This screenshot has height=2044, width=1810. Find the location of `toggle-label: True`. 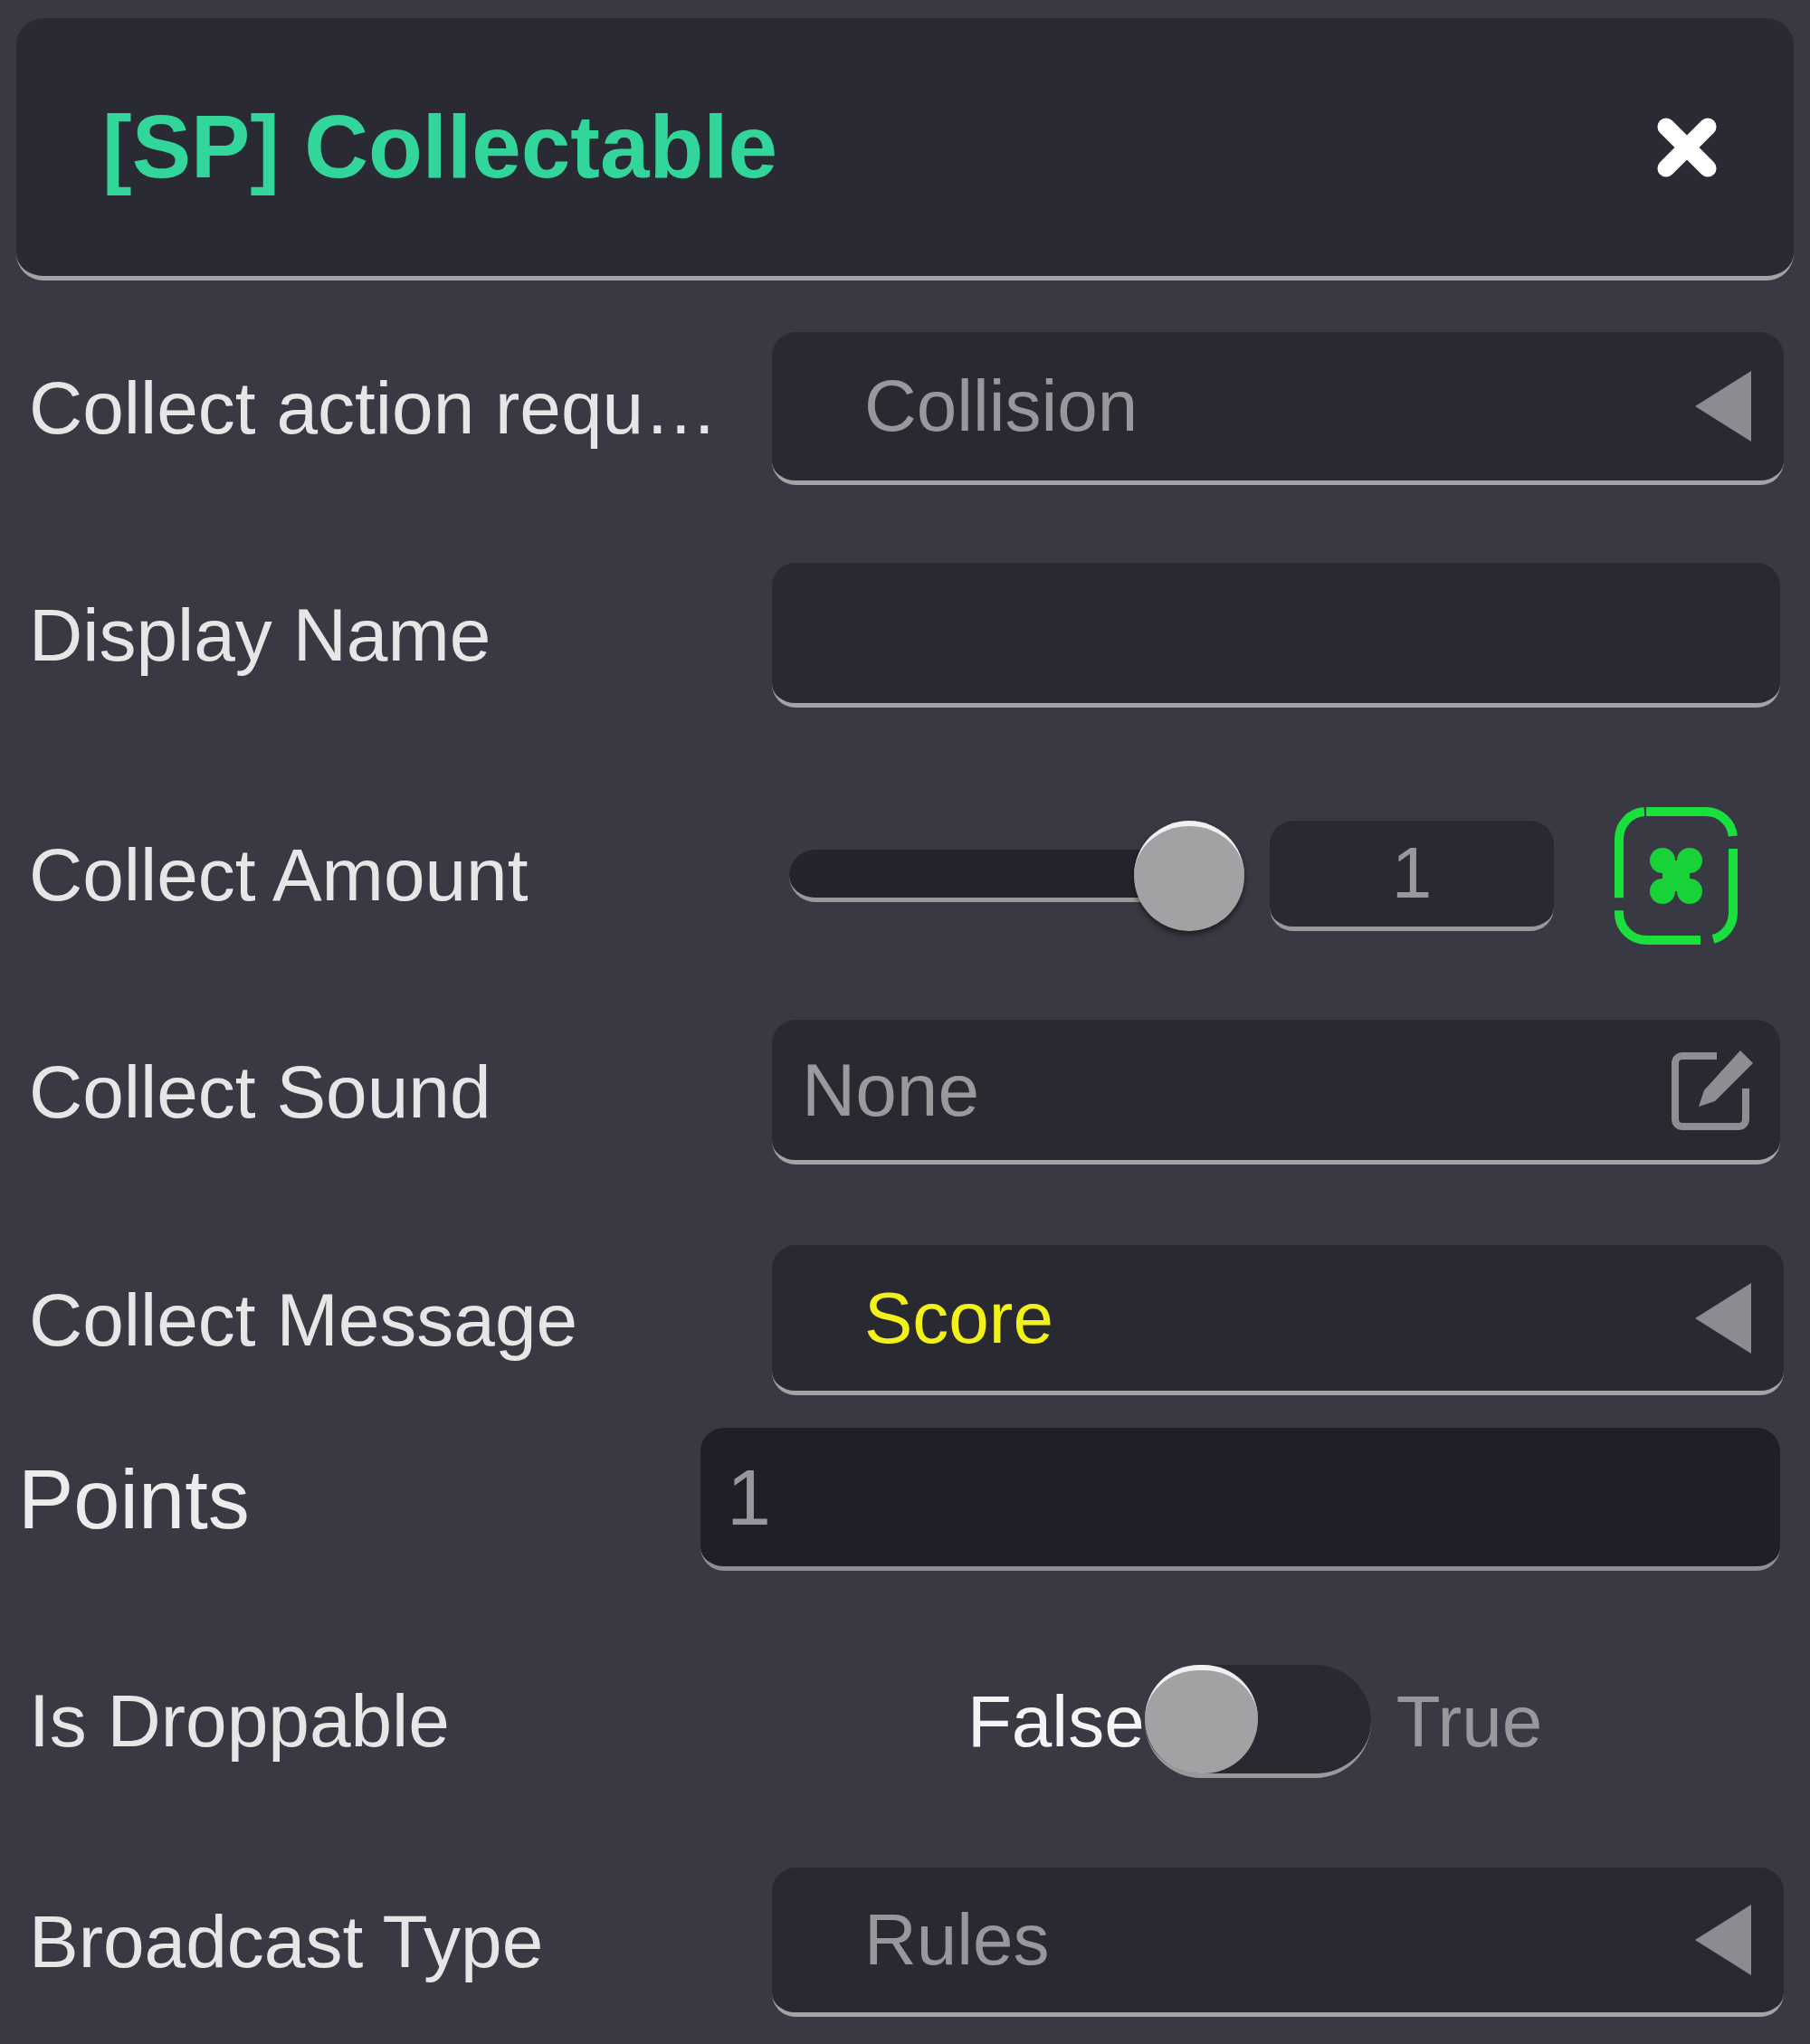

toggle-label: True is located at coordinates (1469, 1721).